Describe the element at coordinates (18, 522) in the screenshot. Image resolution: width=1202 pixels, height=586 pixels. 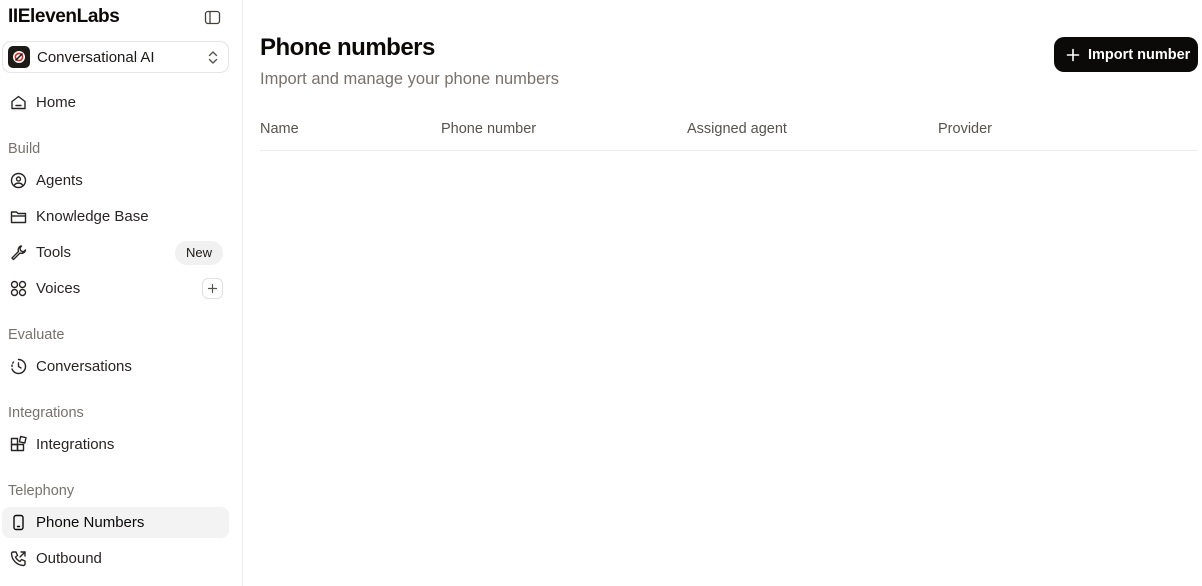
I see `mobile-phone-icon` at that location.